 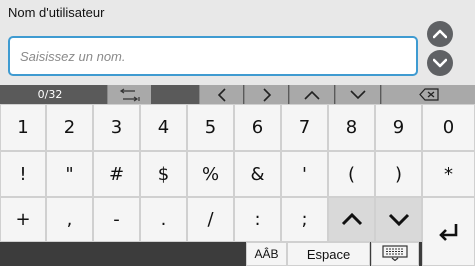 I want to click on keyboard-toolbar: 0/32, so click(x=237, y=94).